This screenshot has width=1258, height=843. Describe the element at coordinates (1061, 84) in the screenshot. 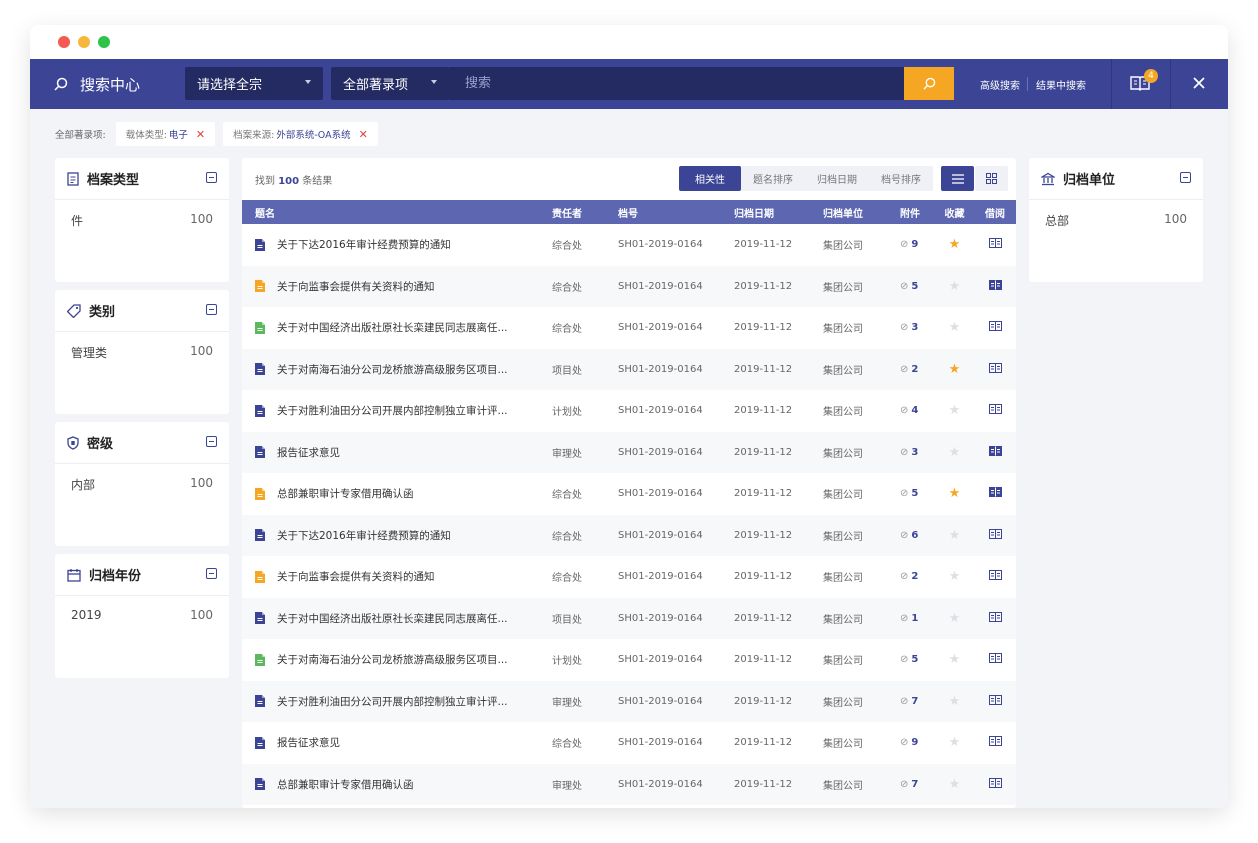

I see `search-in-results-link: 结果中搜索` at that location.